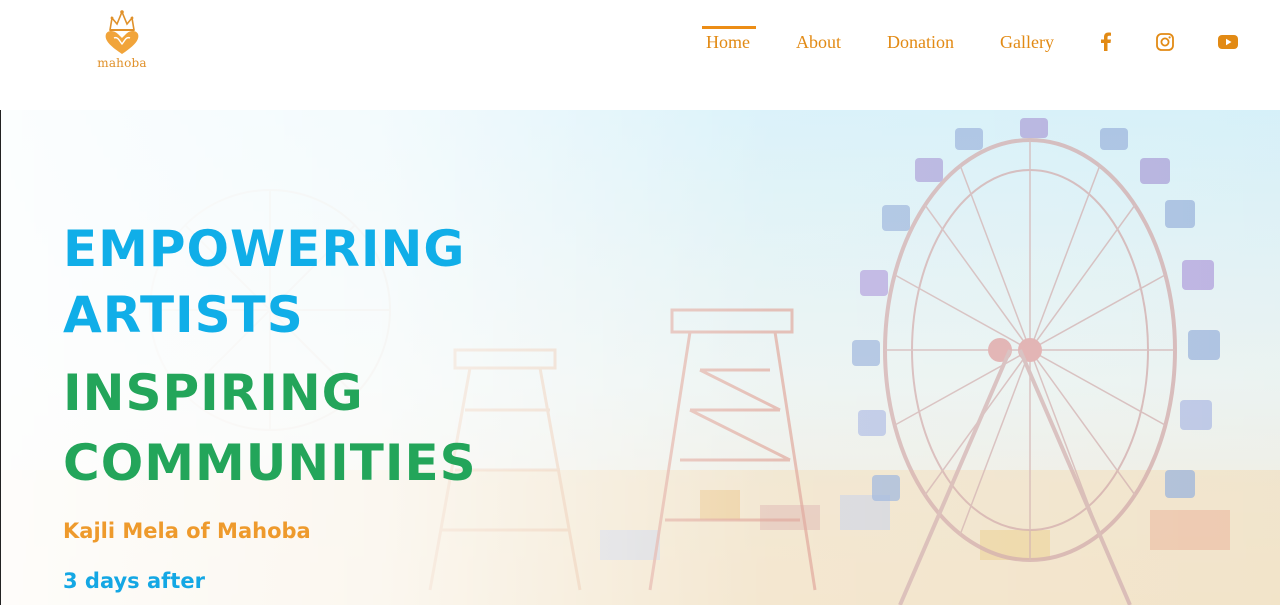  Describe the element at coordinates (0, 357) in the screenshot. I see `hero-left-border` at that location.